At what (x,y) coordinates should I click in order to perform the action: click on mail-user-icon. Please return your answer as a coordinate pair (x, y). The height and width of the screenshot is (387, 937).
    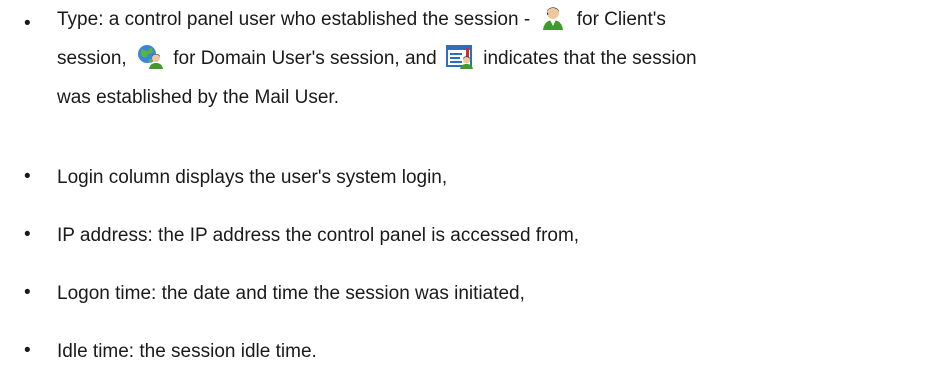
    Looking at the image, I should click on (459, 56).